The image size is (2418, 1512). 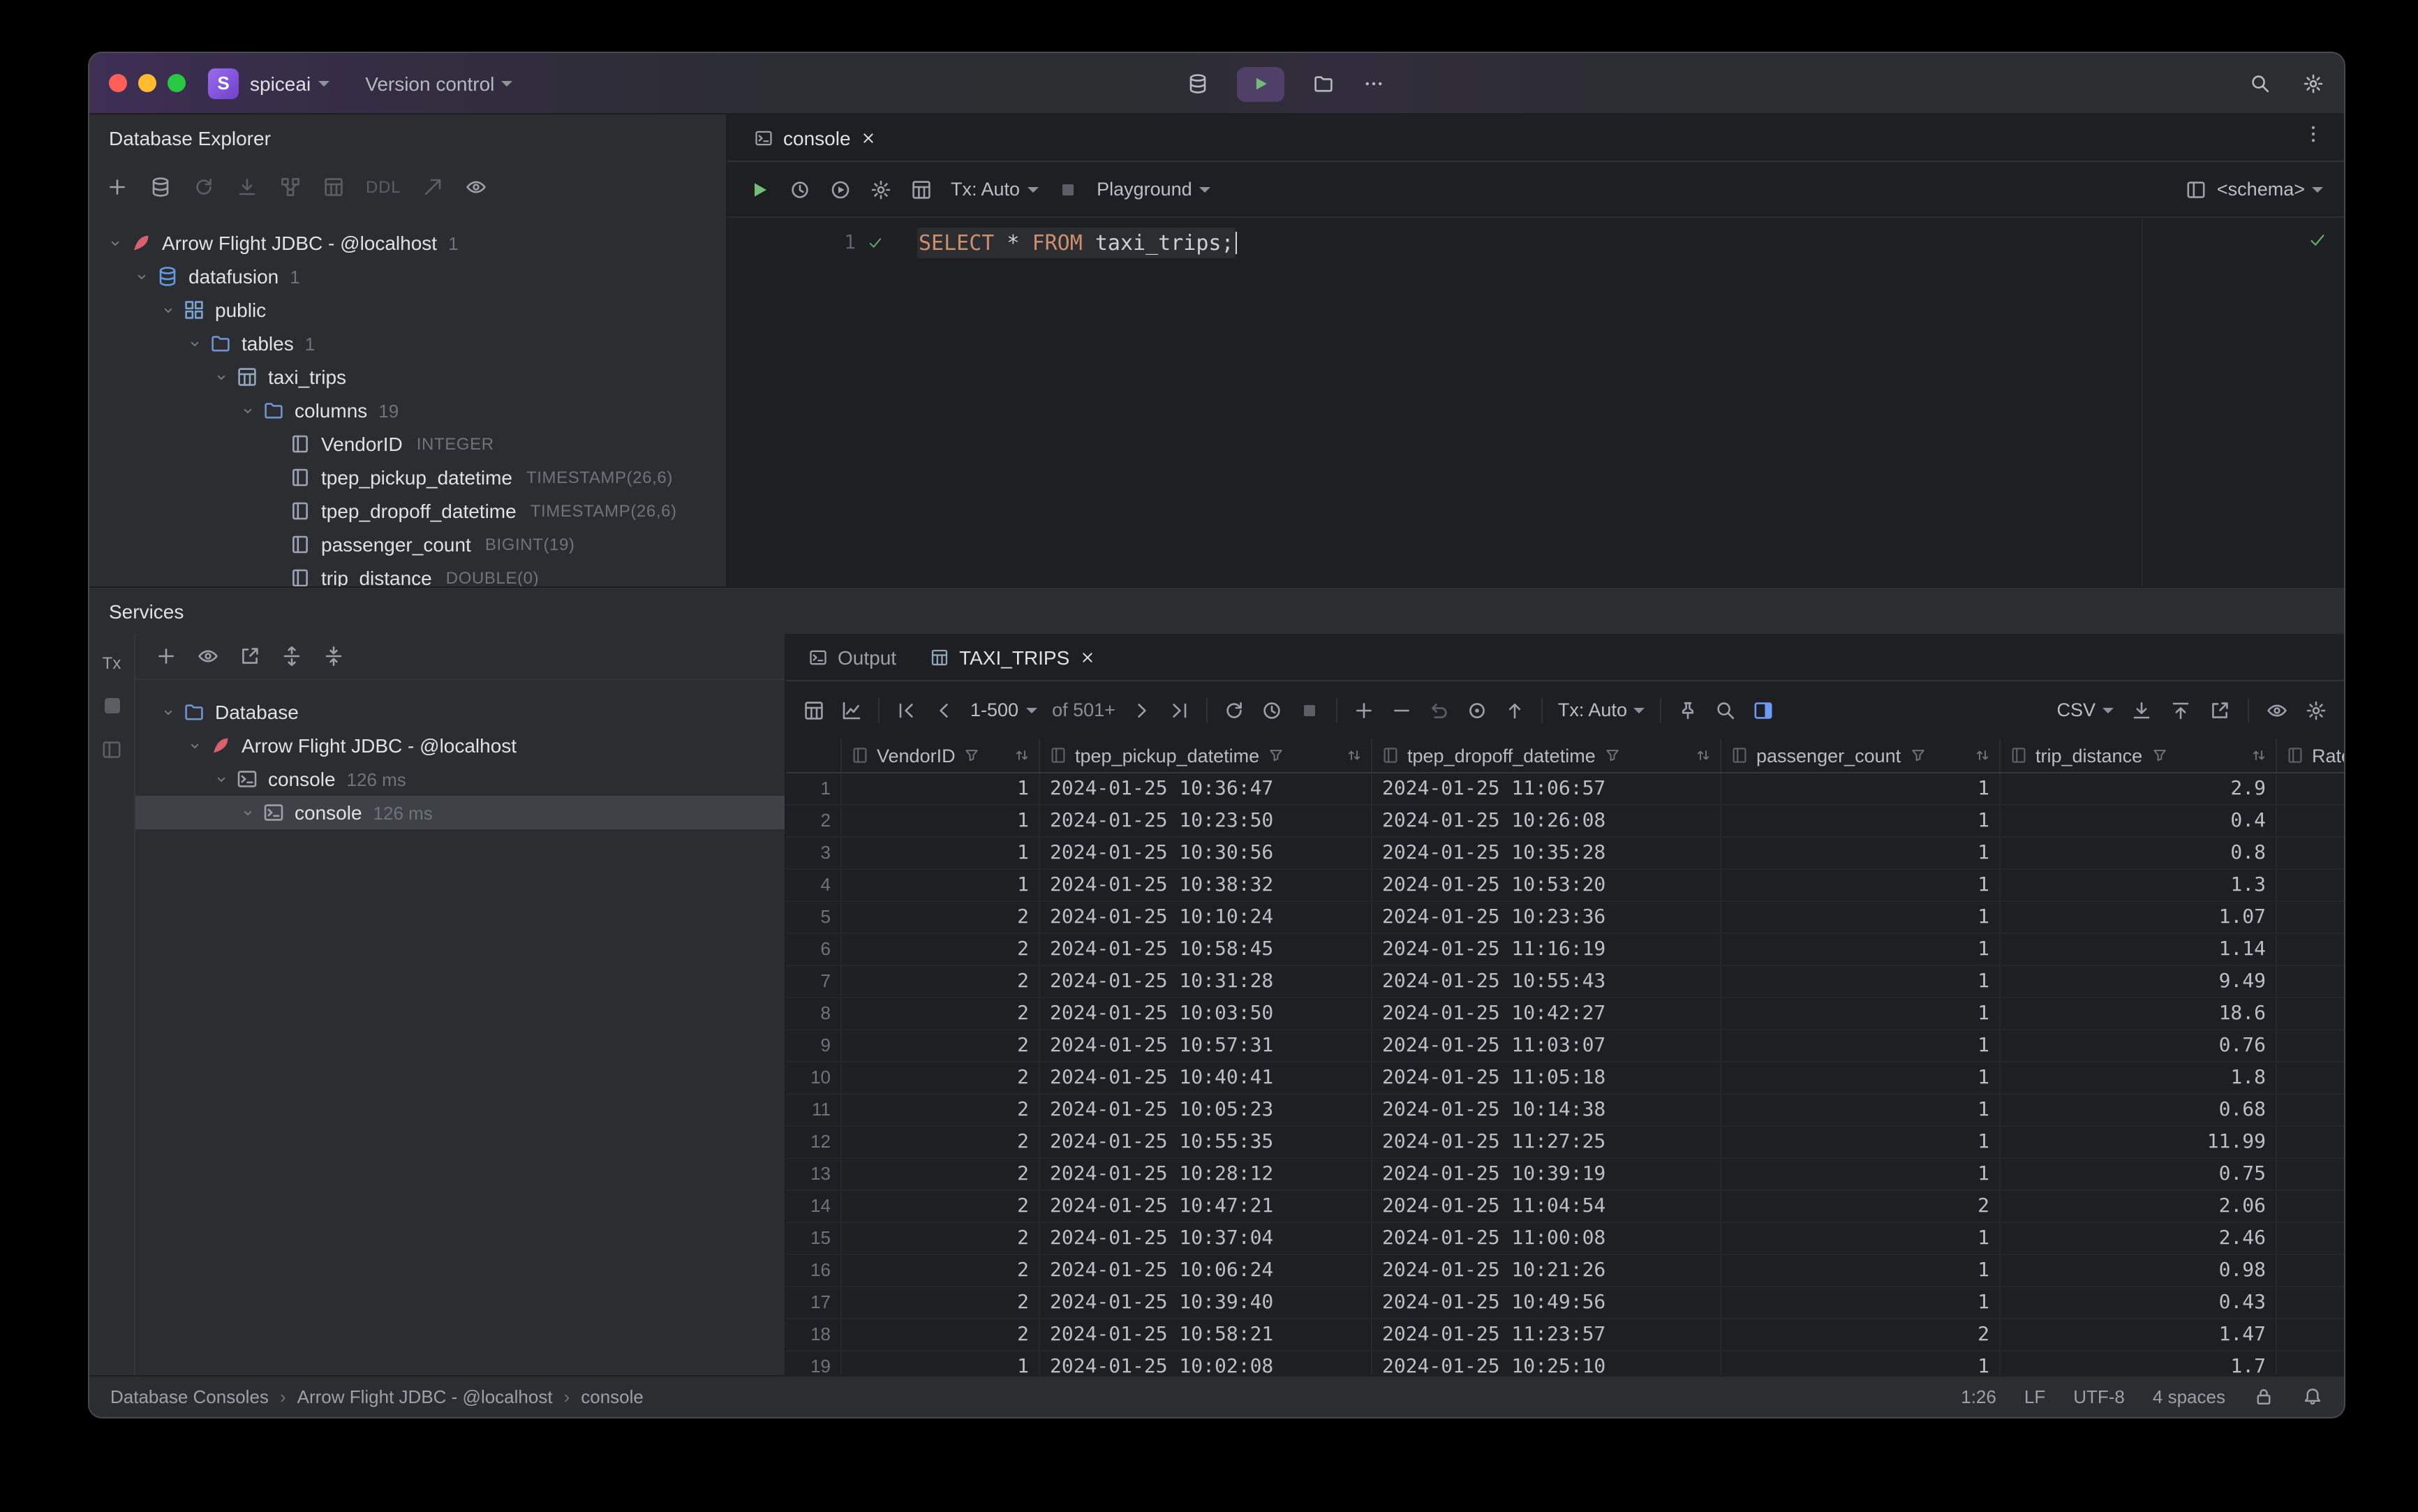 What do you see at coordinates (1612, 755) in the screenshot?
I see `filter-icon` at bounding box center [1612, 755].